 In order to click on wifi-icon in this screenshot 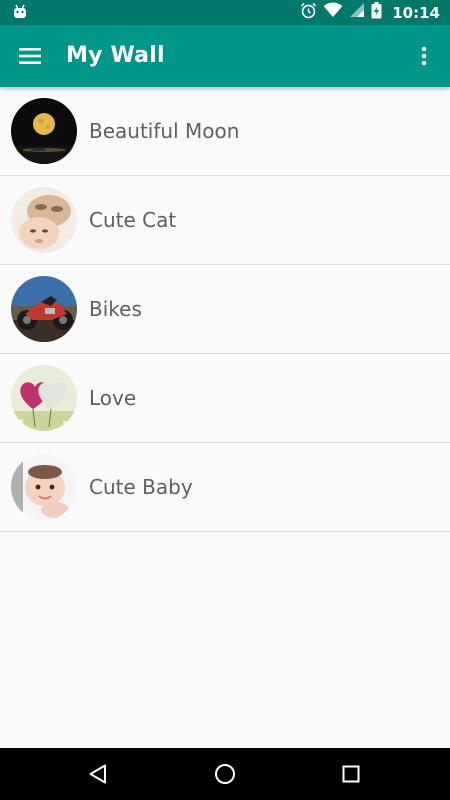, I will do `click(333, 12)`.